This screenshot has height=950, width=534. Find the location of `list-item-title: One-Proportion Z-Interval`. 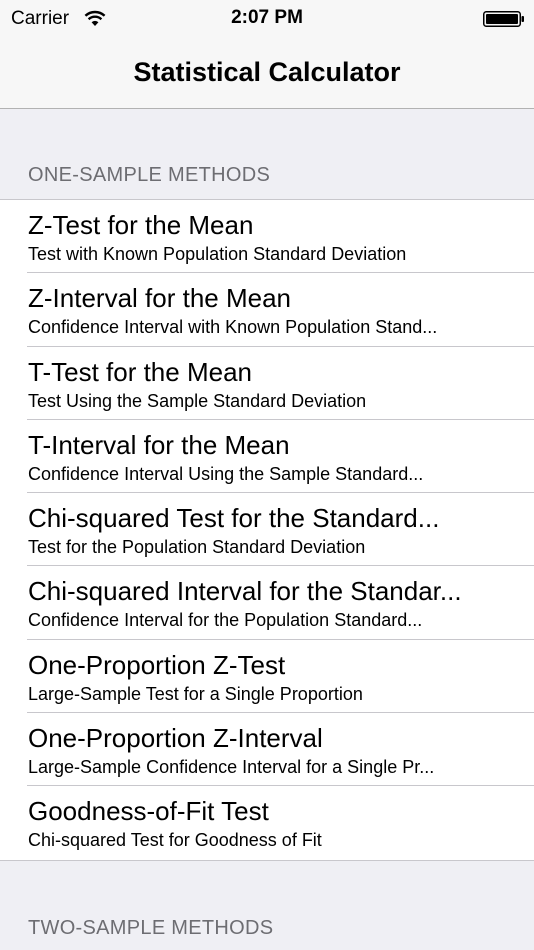

list-item-title: One-Proportion Z-Interval is located at coordinates (175, 738).